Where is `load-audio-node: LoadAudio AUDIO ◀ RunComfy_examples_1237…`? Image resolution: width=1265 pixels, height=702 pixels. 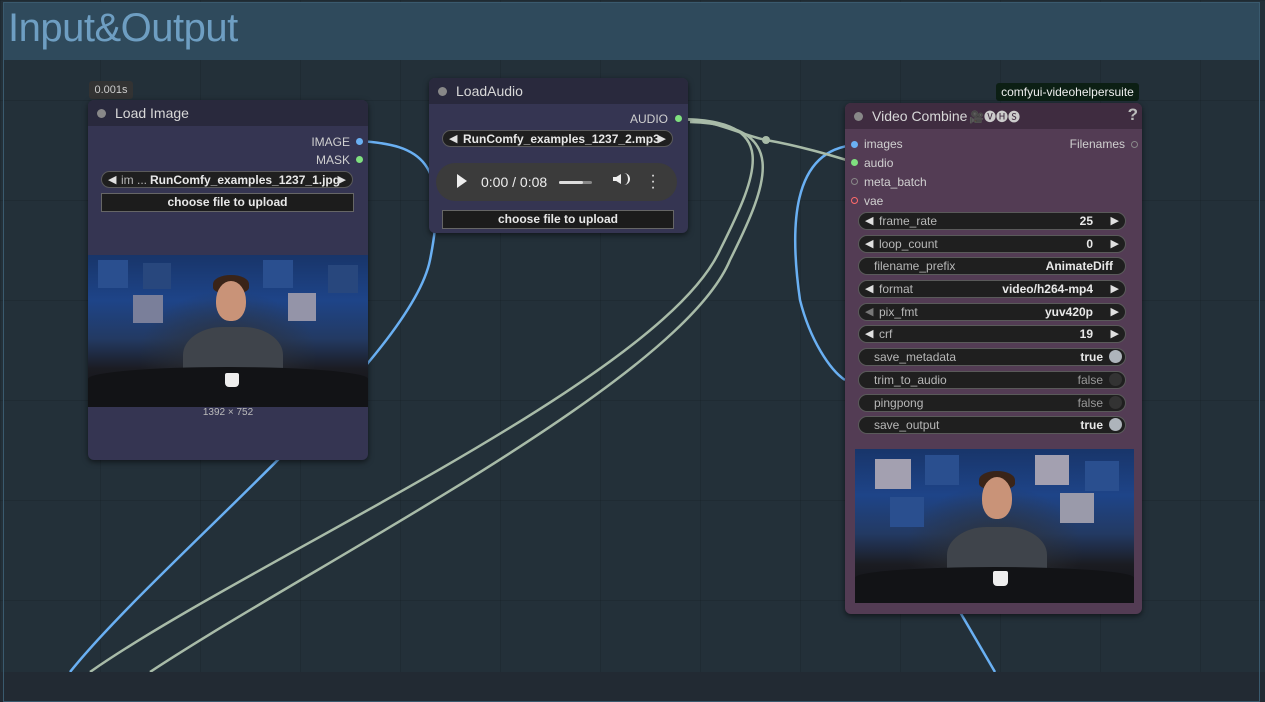 load-audio-node: LoadAudio AUDIO ◀ RunComfy_examples_1237… is located at coordinates (558, 155).